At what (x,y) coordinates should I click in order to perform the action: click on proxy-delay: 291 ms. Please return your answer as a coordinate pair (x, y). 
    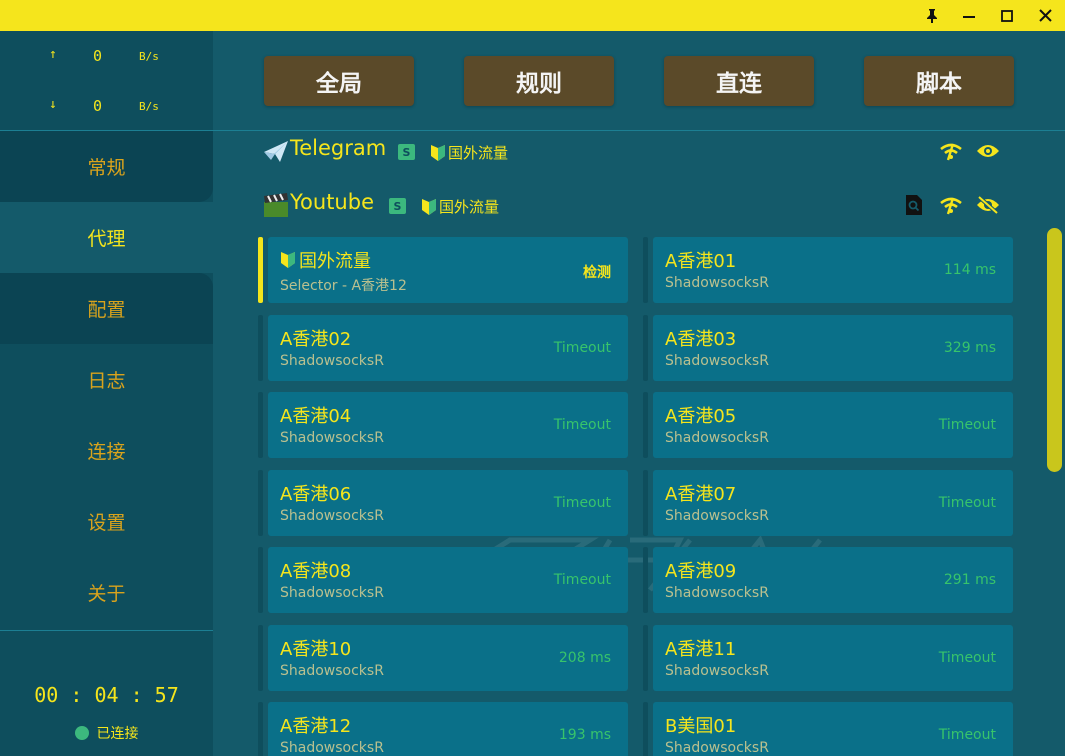
    Looking at the image, I should click on (970, 580).